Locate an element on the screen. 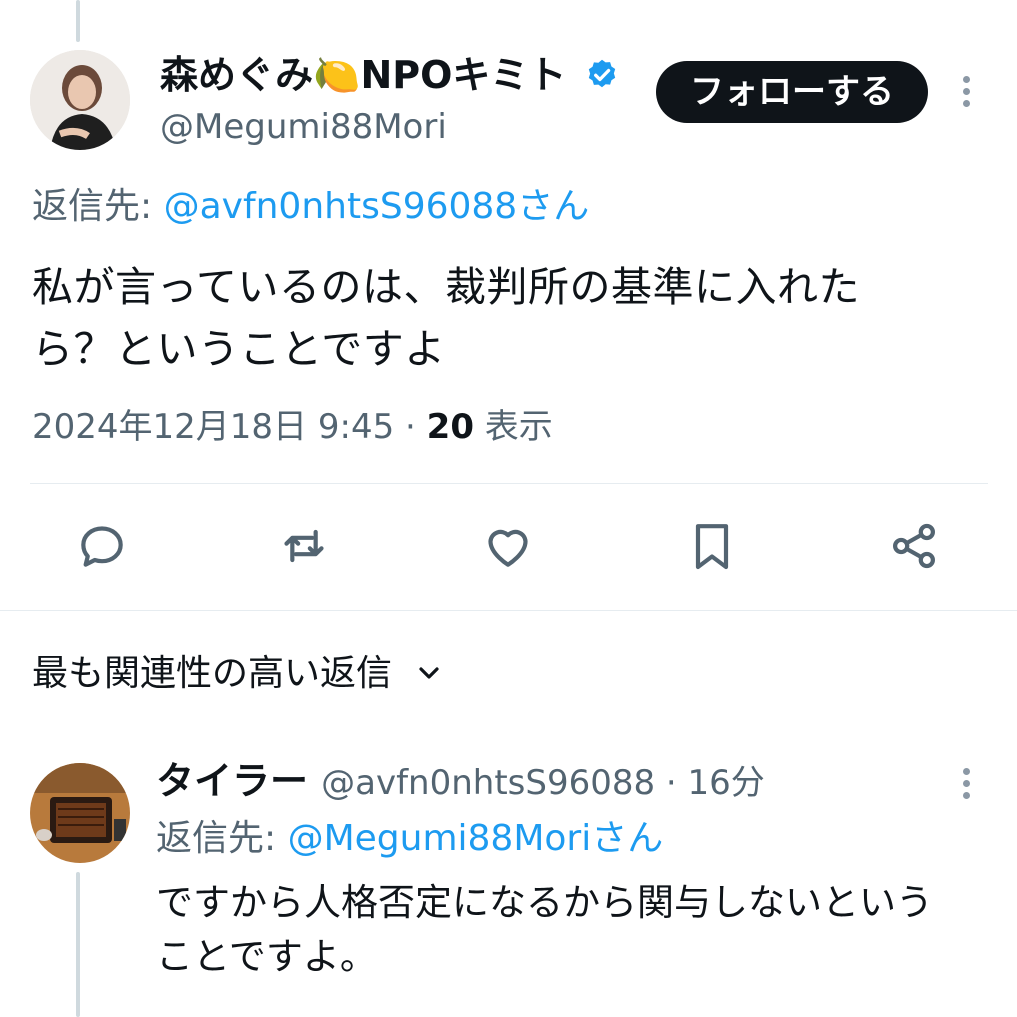 The image size is (1017, 1017). reply-more-options-icon is located at coordinates (967, 786).